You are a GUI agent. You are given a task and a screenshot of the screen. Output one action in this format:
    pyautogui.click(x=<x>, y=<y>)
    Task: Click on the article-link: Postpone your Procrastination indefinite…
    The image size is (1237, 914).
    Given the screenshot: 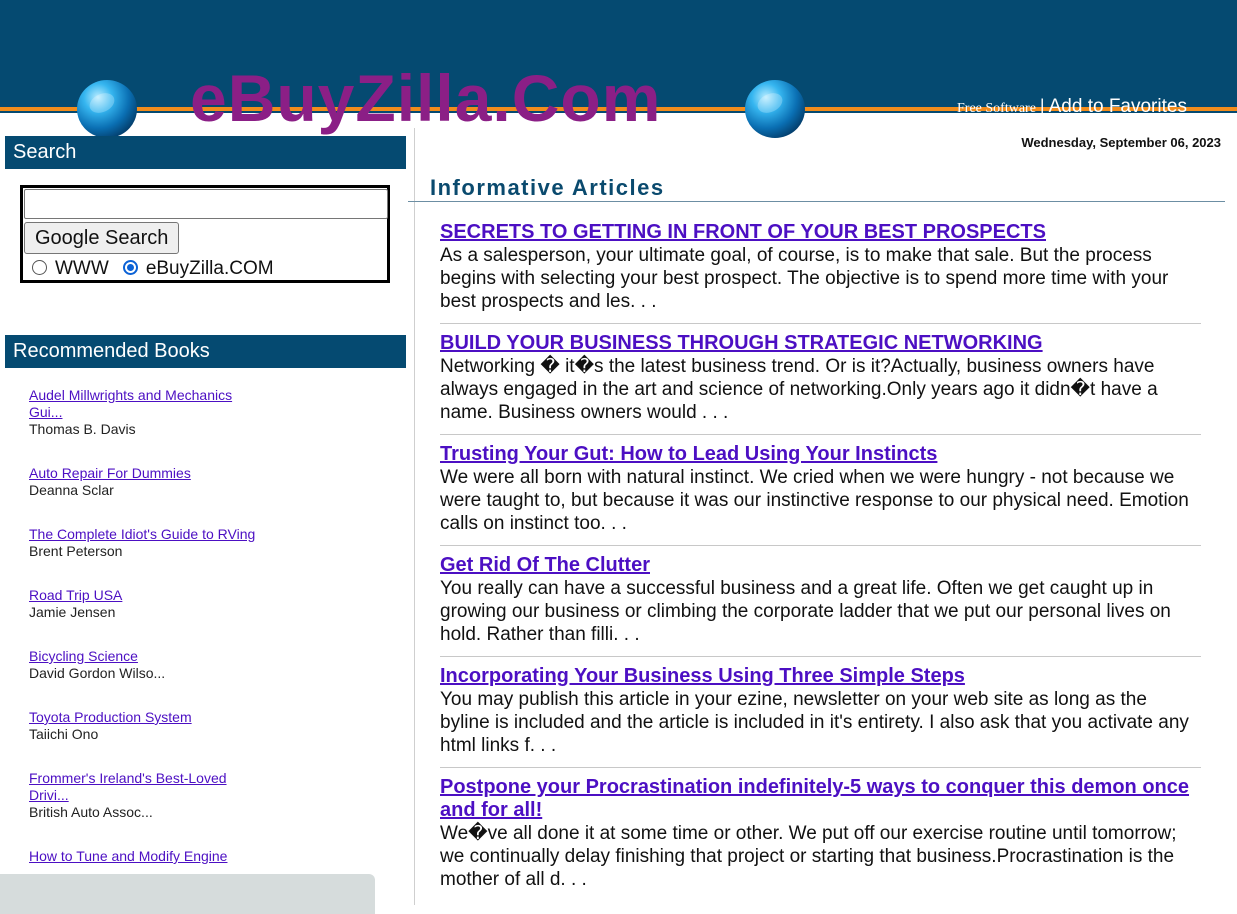 What is the action you would take?
    pyautogui.click(x=820, y=799)
    